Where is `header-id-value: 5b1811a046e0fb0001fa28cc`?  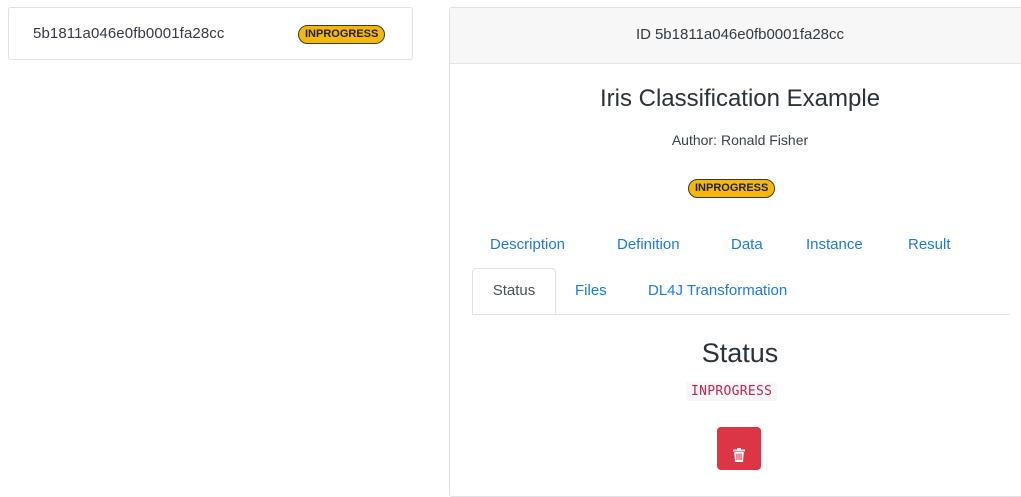 header-id-value: 5b1811a046e0fb0001fa28cc is located at coordinates (749, 34).